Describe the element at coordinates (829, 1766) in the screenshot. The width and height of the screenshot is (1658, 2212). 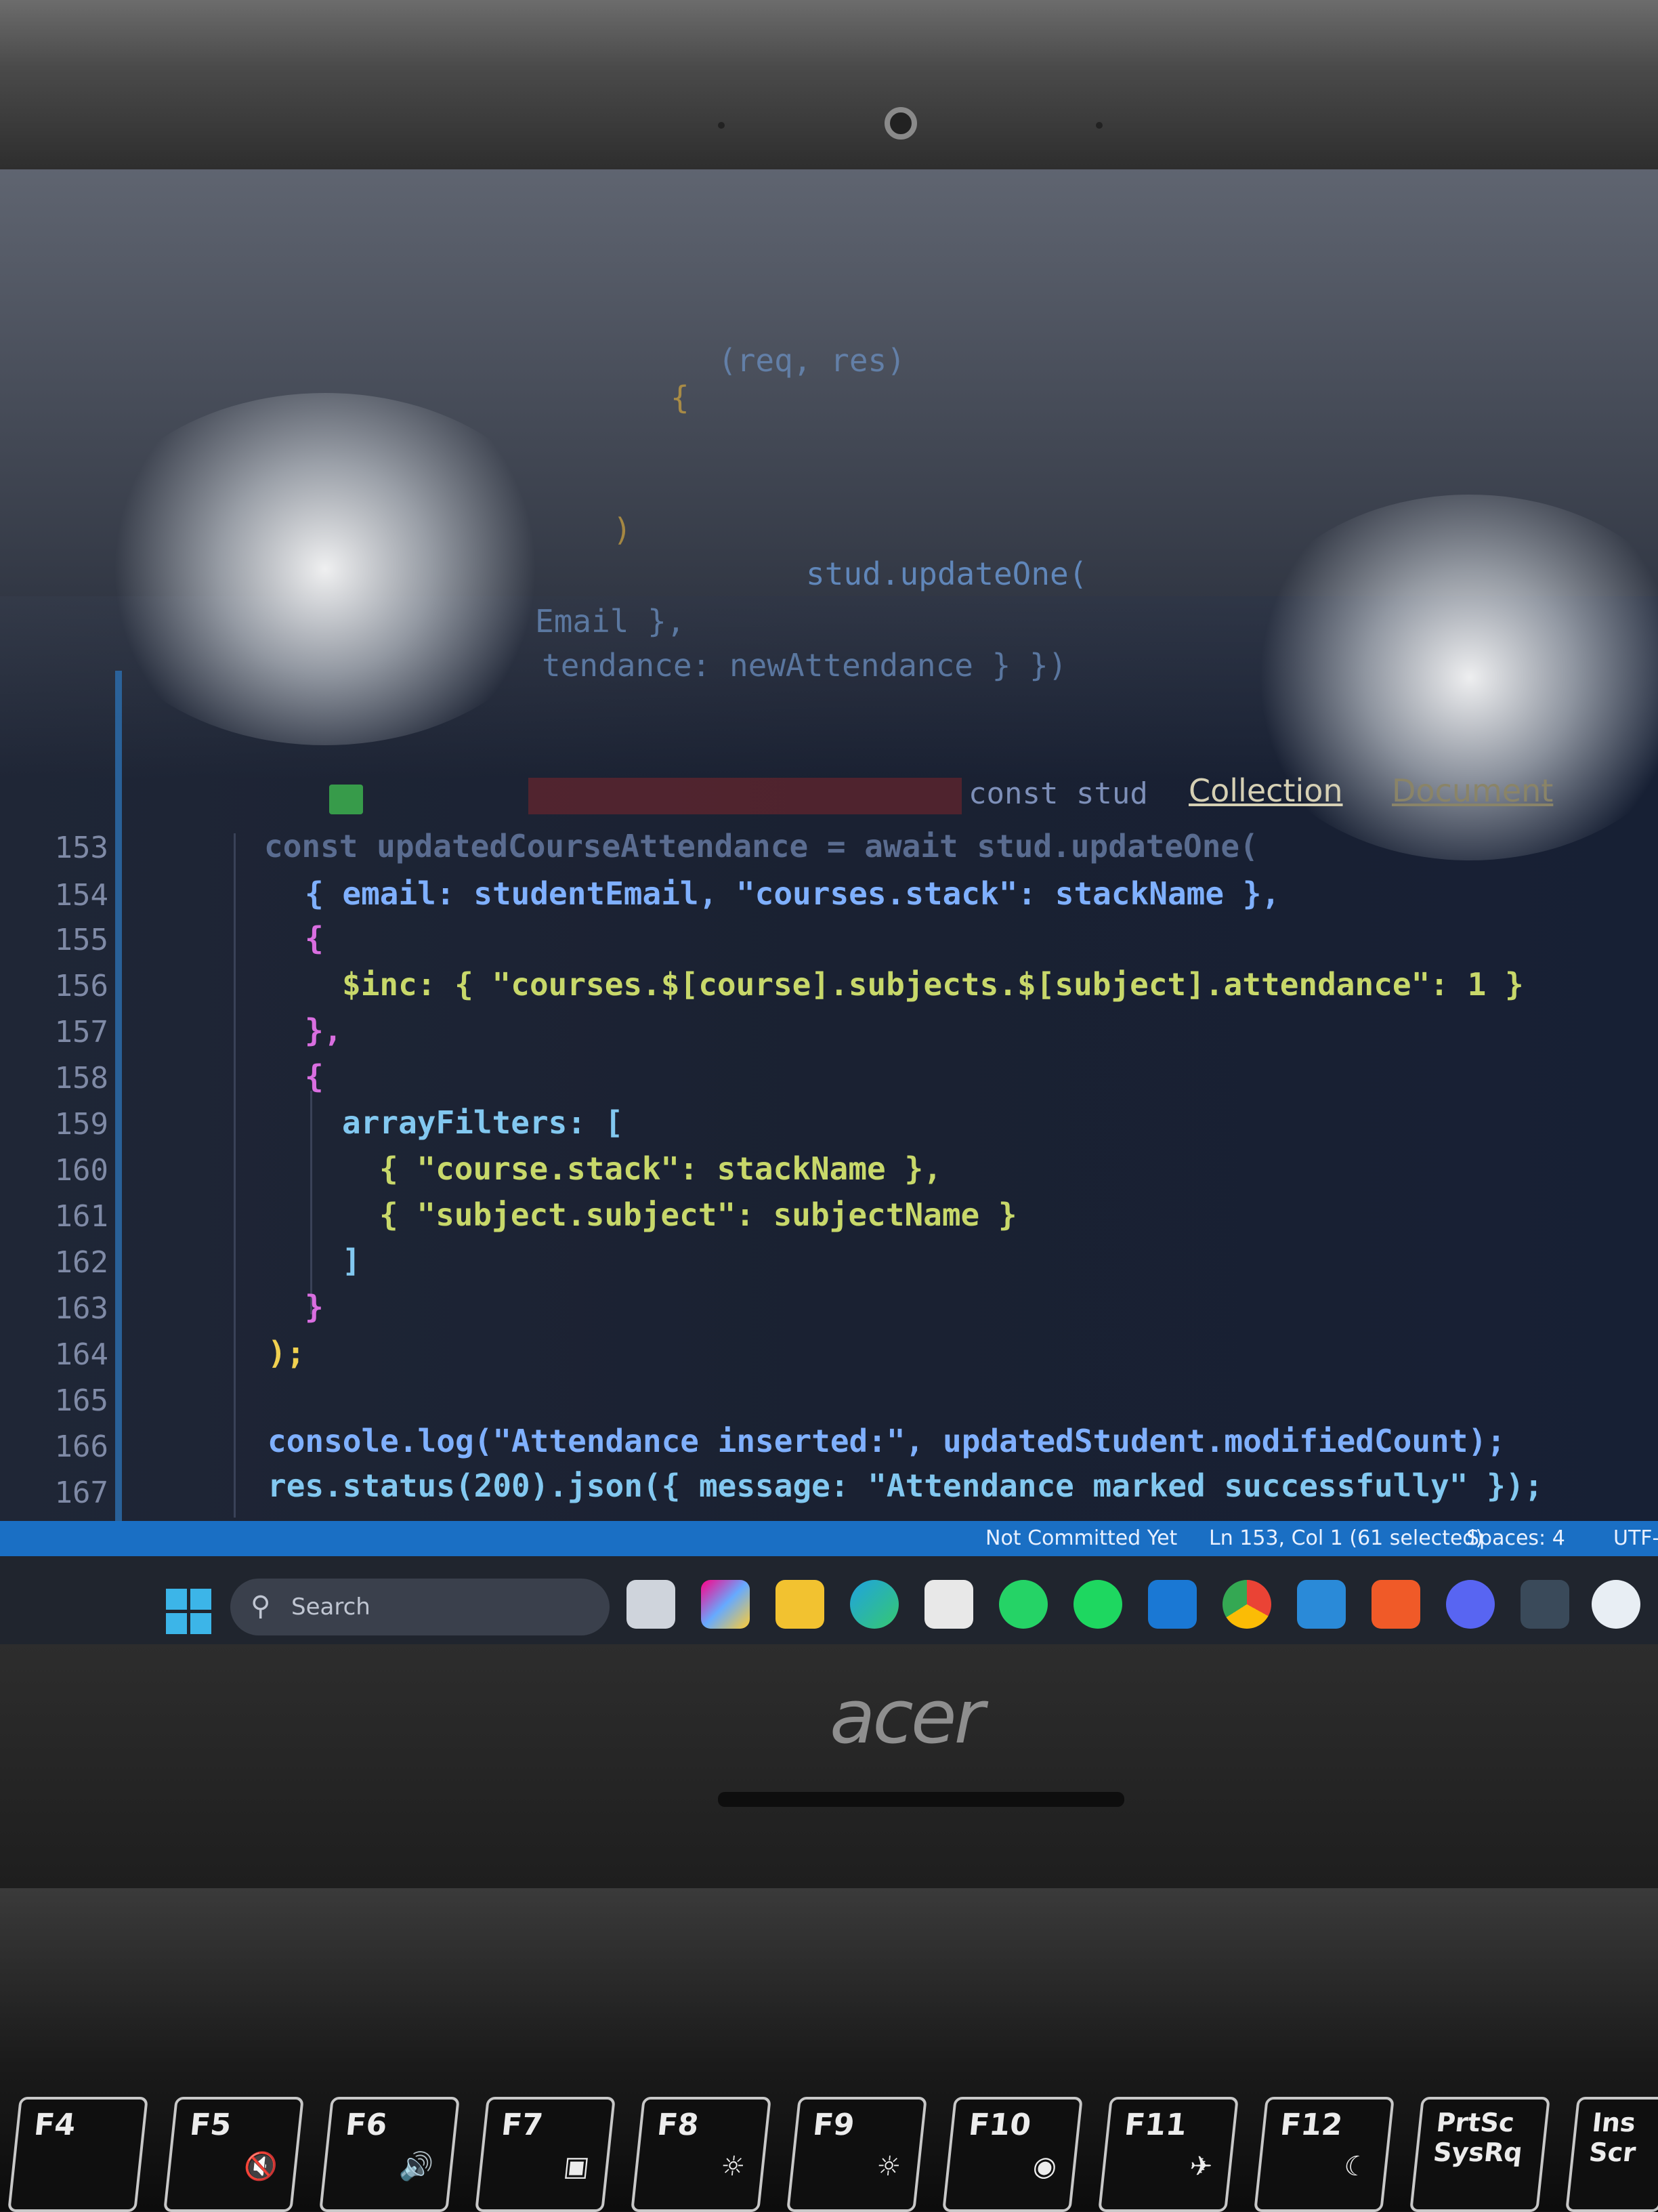
I see `laptop-bottom-bezel` at that location.